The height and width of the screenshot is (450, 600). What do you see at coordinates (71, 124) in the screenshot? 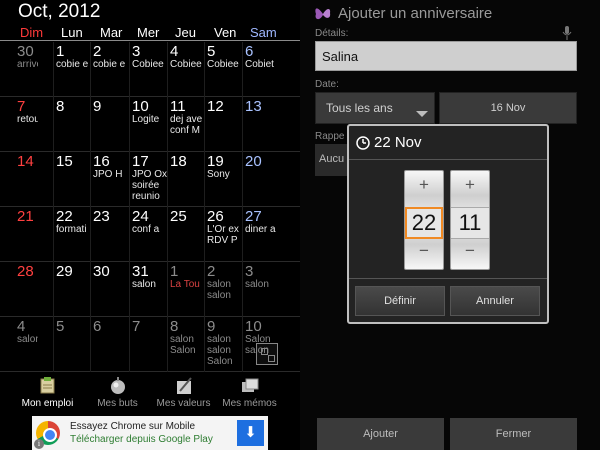
I see `day-cell: 8` at bounding box center [71, 124].